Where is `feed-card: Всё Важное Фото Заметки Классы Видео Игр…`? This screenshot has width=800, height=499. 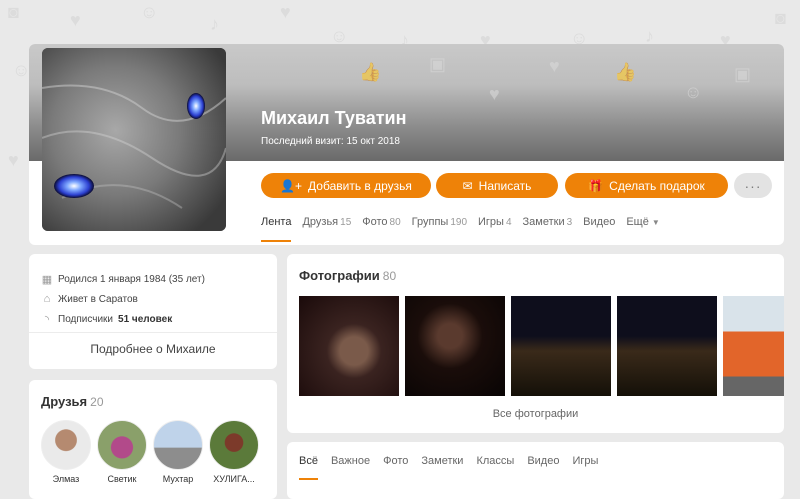 feed-card: Всё Важное Фото Заметки Классы Видео Игр… is located at coordinates (535, 470).